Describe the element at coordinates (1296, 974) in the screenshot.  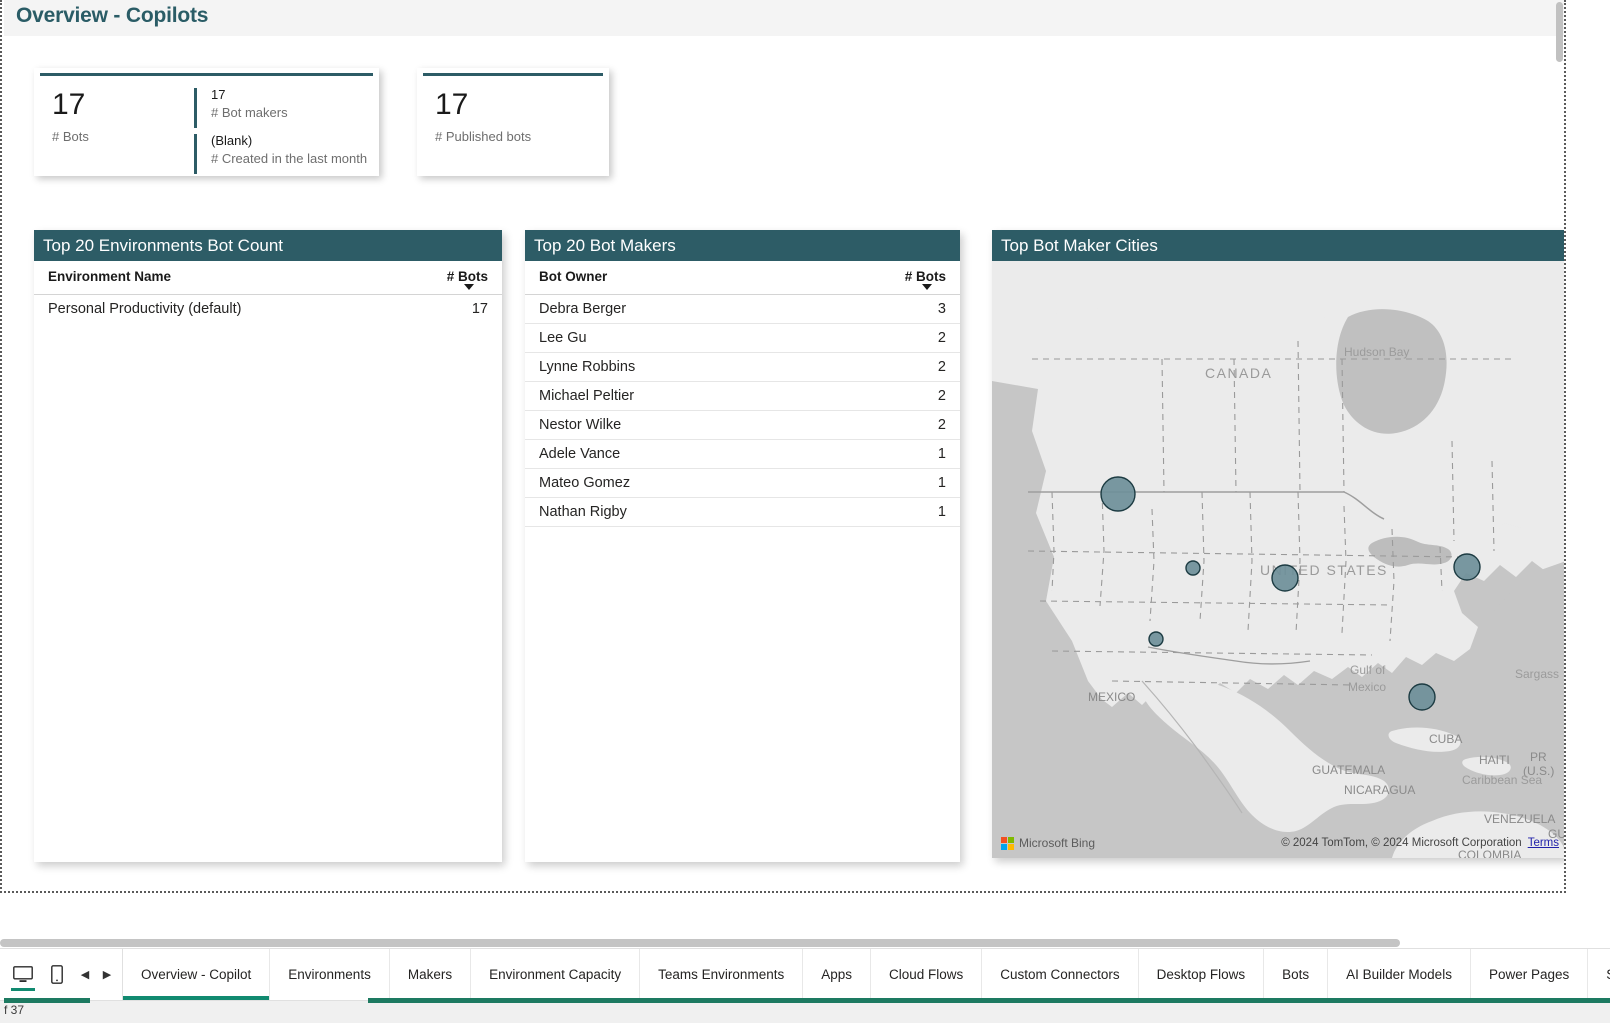
I see `page-tab-bots: Bots` at that location.